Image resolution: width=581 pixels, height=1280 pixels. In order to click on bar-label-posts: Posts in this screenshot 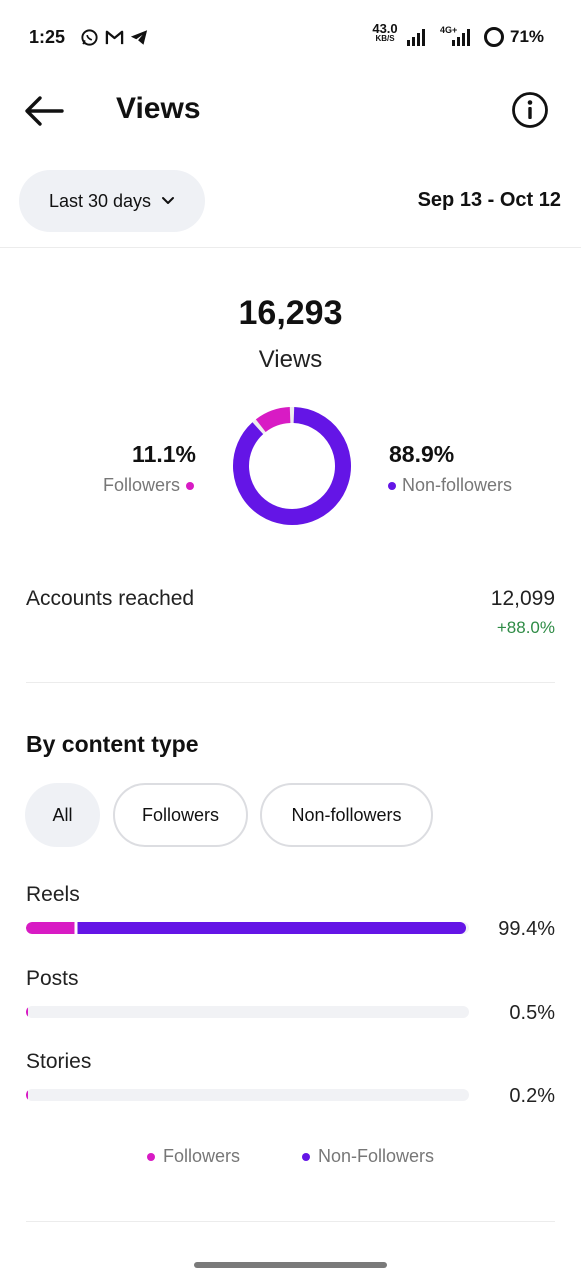, I will do `click(52, 978)`.